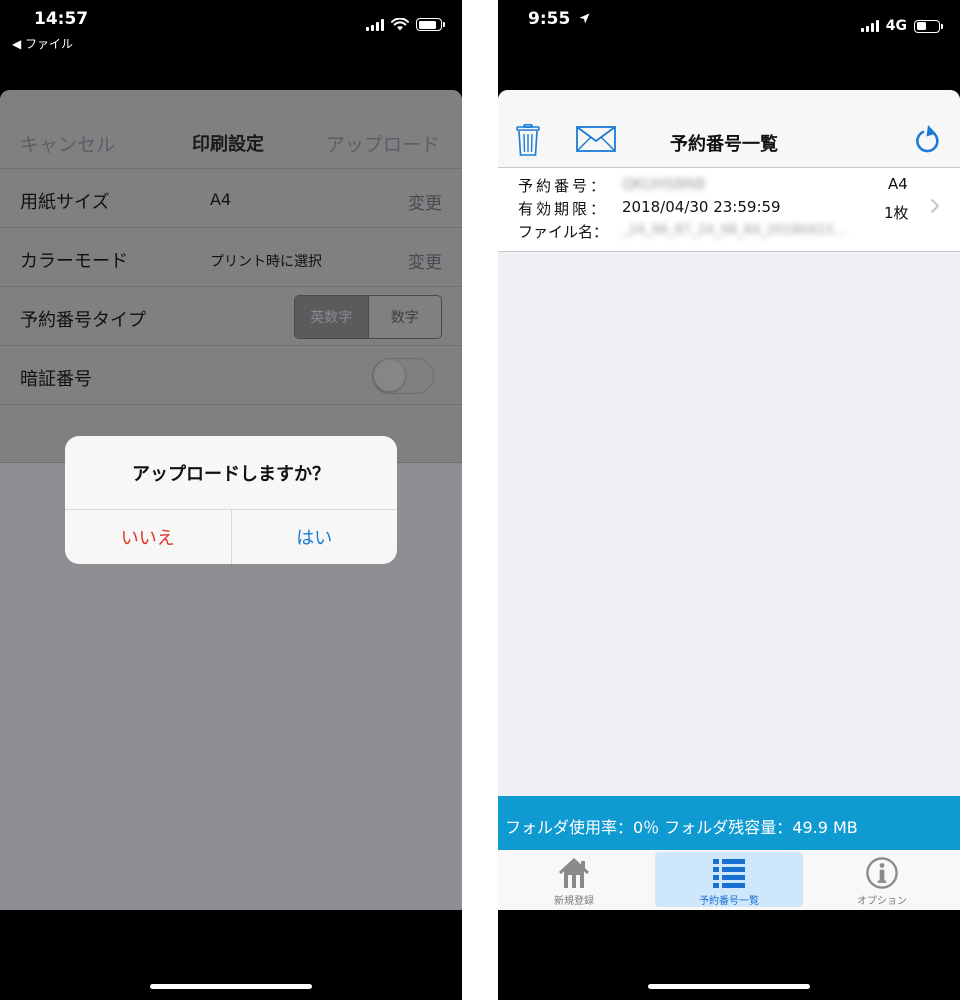 The height and width of the screenshot is (1000, 960). What do you see at coordinates (896, 26) in the screenshot?
I see `network-type: 4G` at bounding box center [896, 26].